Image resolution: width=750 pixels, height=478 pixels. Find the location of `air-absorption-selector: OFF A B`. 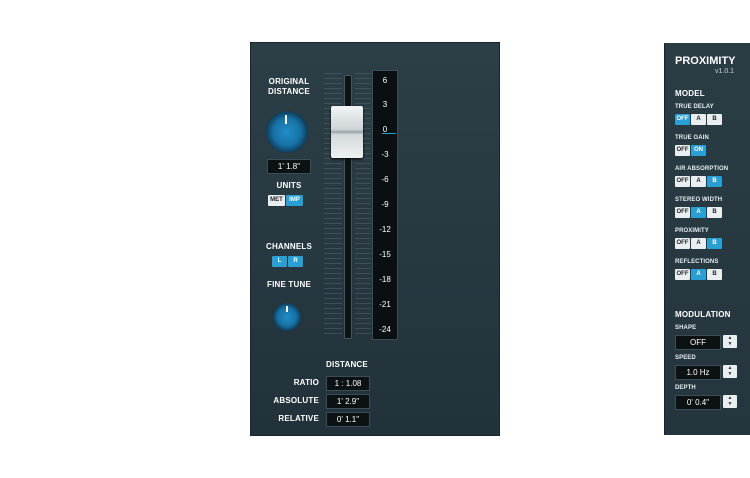

air-absorption-selector: OFF A B is located at coordinates (699, 185).